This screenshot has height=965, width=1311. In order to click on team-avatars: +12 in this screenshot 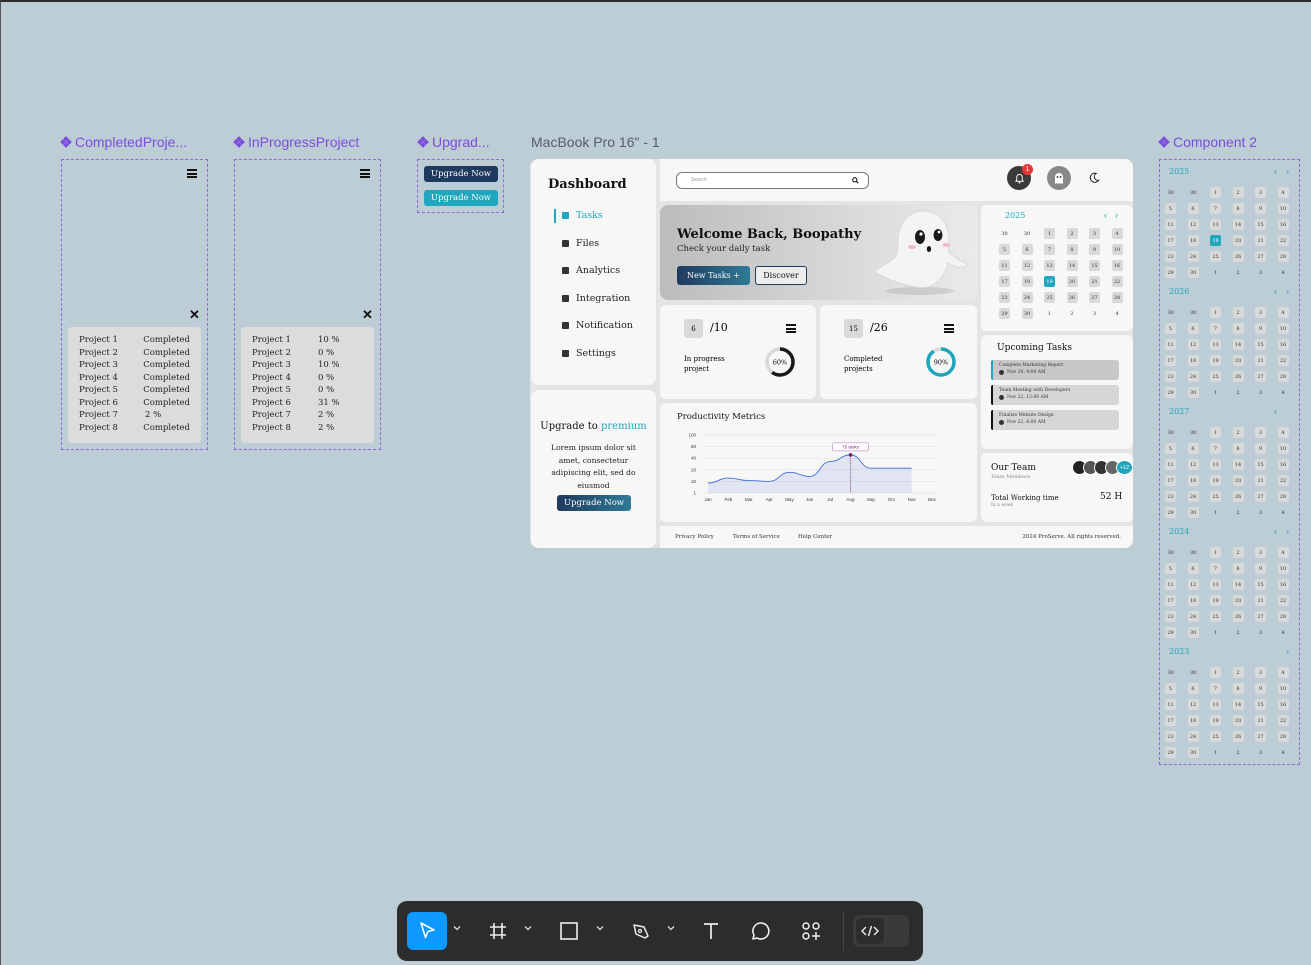, I will do `click(1102, 467)`.